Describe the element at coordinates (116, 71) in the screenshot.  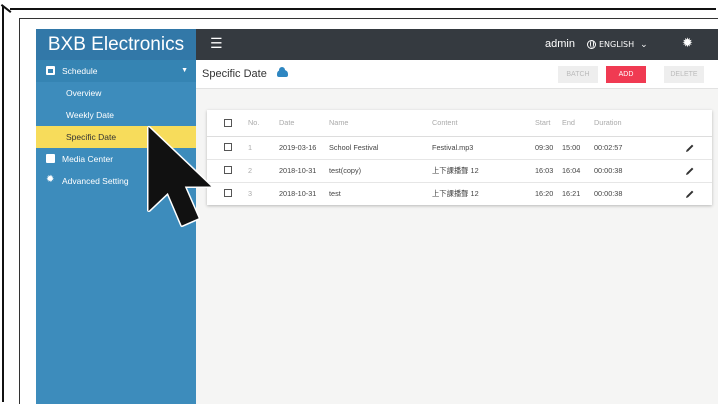
I see `sidebar-item-schedule: Schedule ▼` at that location.